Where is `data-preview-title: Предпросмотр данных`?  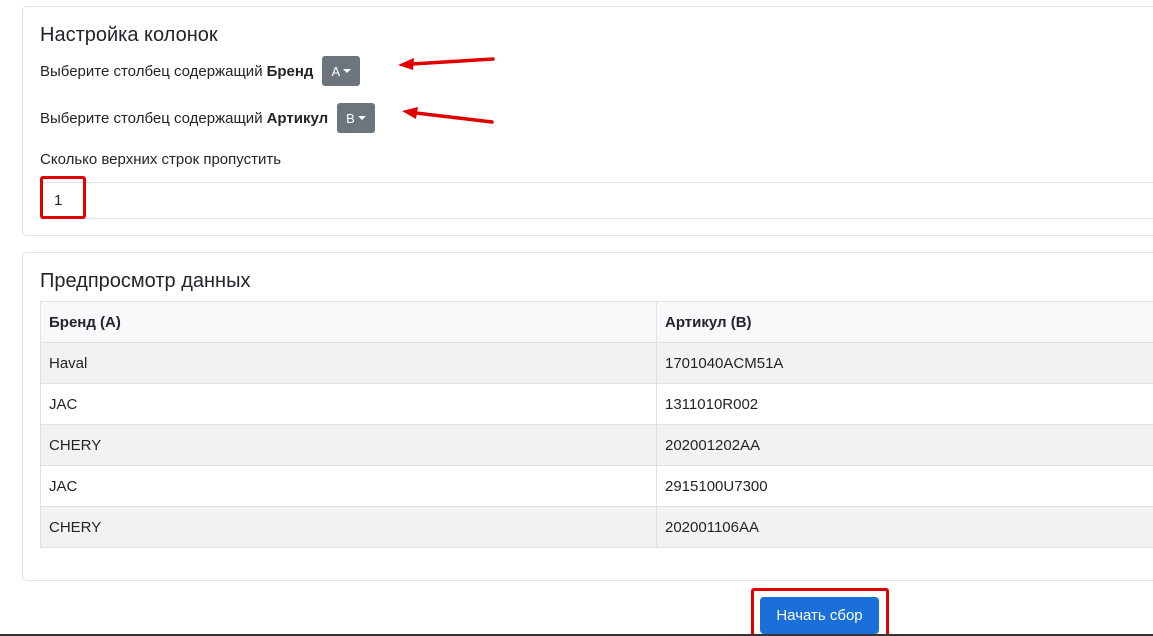
data-preview-title: Предпросмотр данных is located at coordinates (145, 281).